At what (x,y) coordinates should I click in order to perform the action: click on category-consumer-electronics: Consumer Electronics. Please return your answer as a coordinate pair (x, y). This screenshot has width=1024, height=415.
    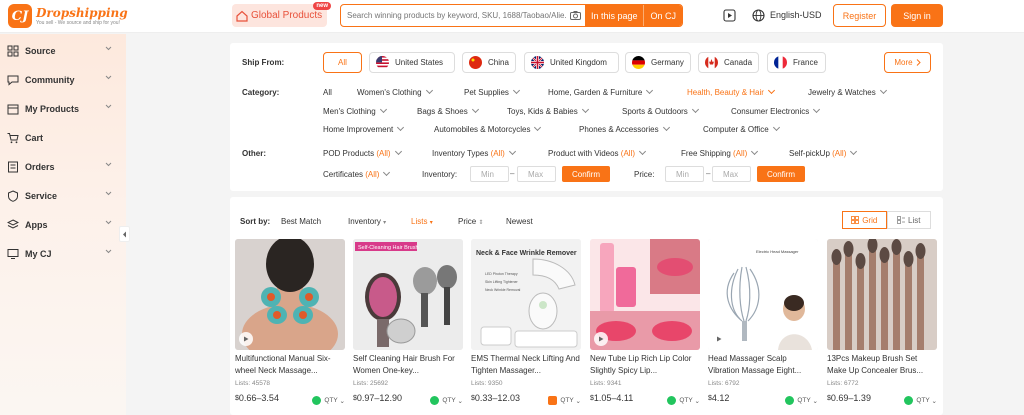
    Looking at the image, I should click on (776, 110).